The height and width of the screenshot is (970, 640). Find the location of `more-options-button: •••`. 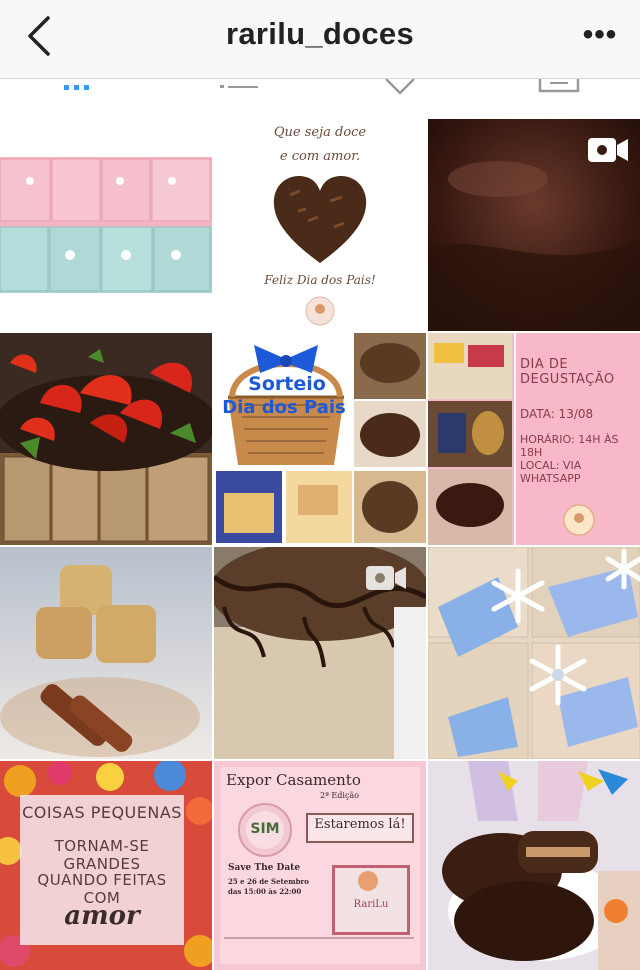

more-options-button: ••• is located at coordinates (600, 35).